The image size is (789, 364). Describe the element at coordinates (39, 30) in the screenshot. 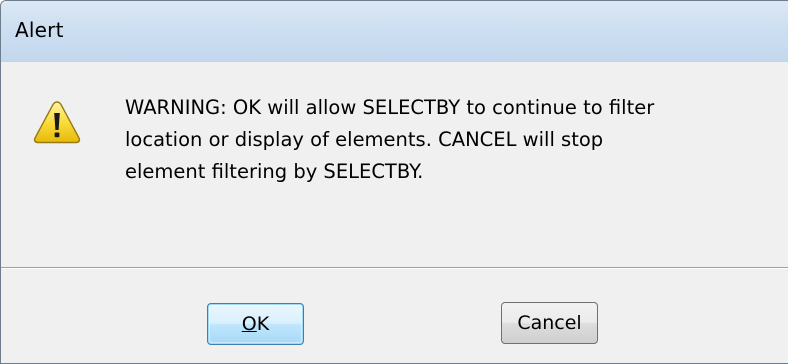

I see `dialog-title: Alert` at that location.